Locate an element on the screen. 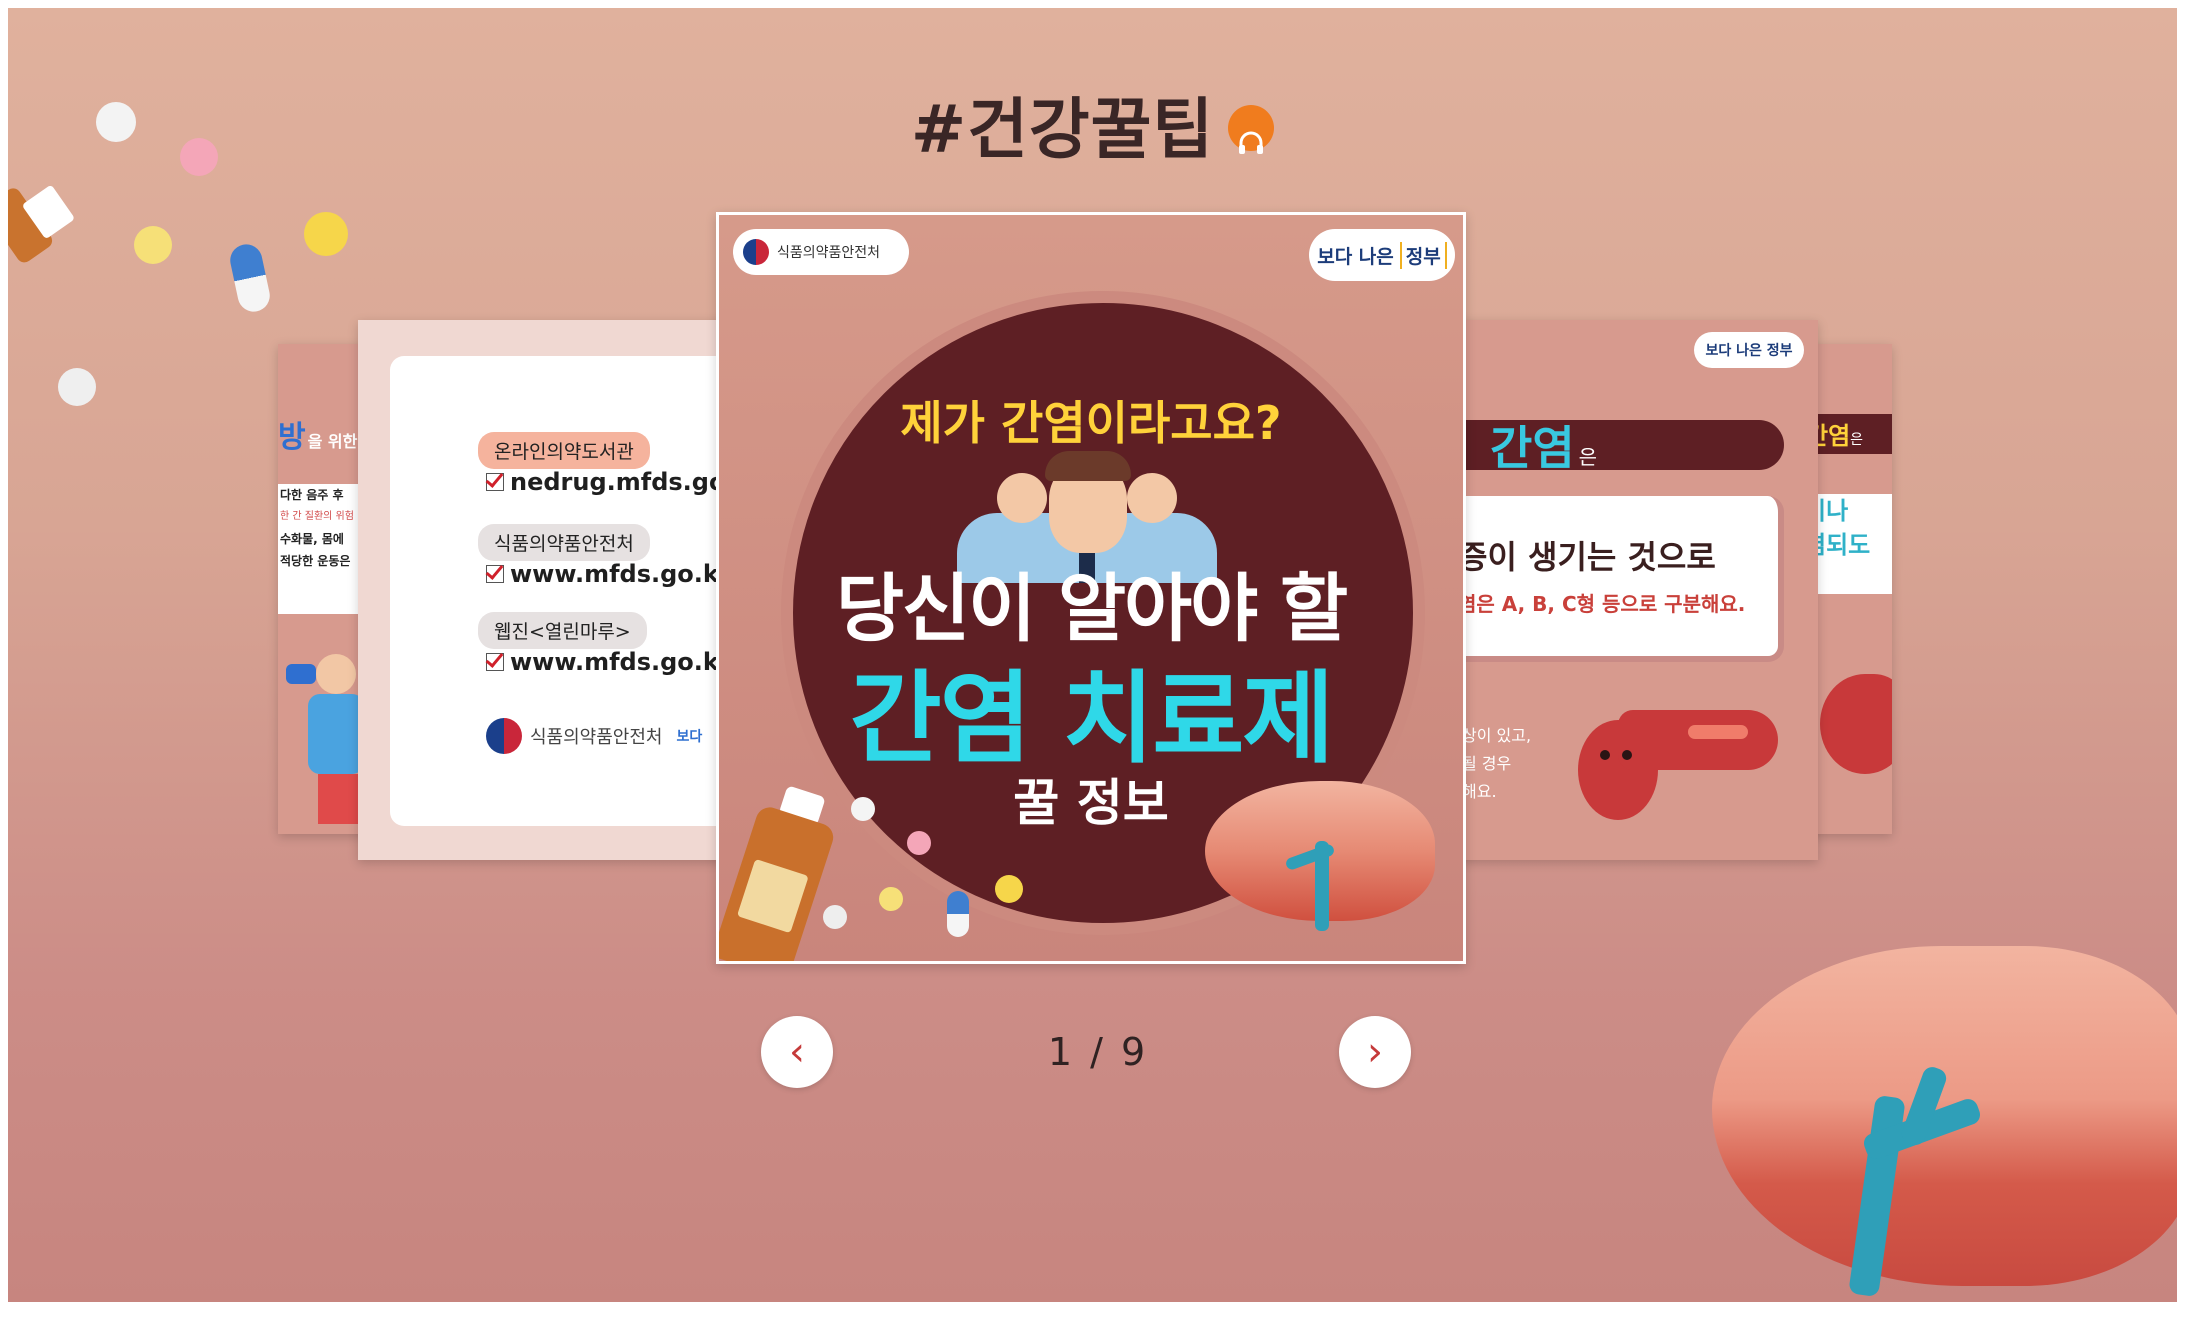 Image resolution: width=2185 pixels, height=1320 pixels. link-row: www.mfds.go.kr is located at coordinates (607, 574).